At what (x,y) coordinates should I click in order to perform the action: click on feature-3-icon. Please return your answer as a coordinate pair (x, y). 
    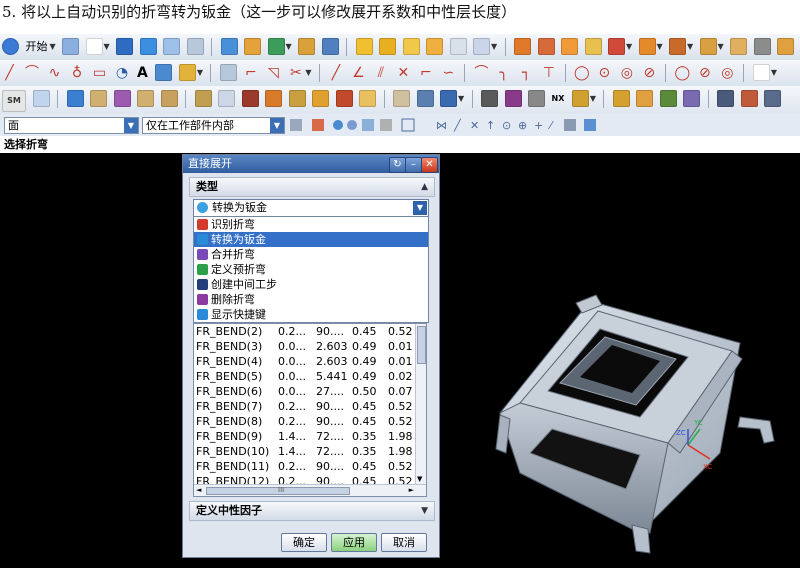
    Looking at the image, I should click on (569, 46).